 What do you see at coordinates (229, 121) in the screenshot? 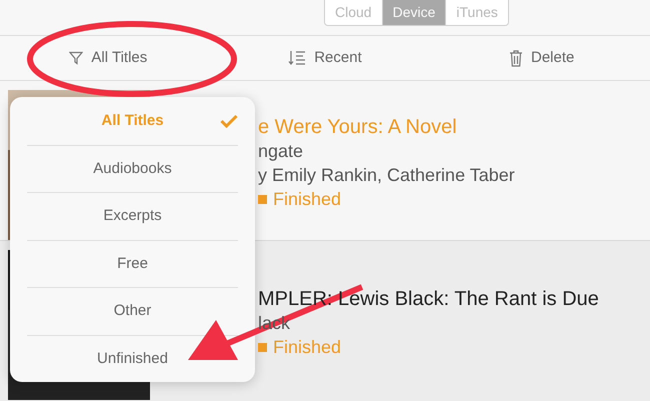
I see `checkmark-icon` at bounding box center [229, 121].